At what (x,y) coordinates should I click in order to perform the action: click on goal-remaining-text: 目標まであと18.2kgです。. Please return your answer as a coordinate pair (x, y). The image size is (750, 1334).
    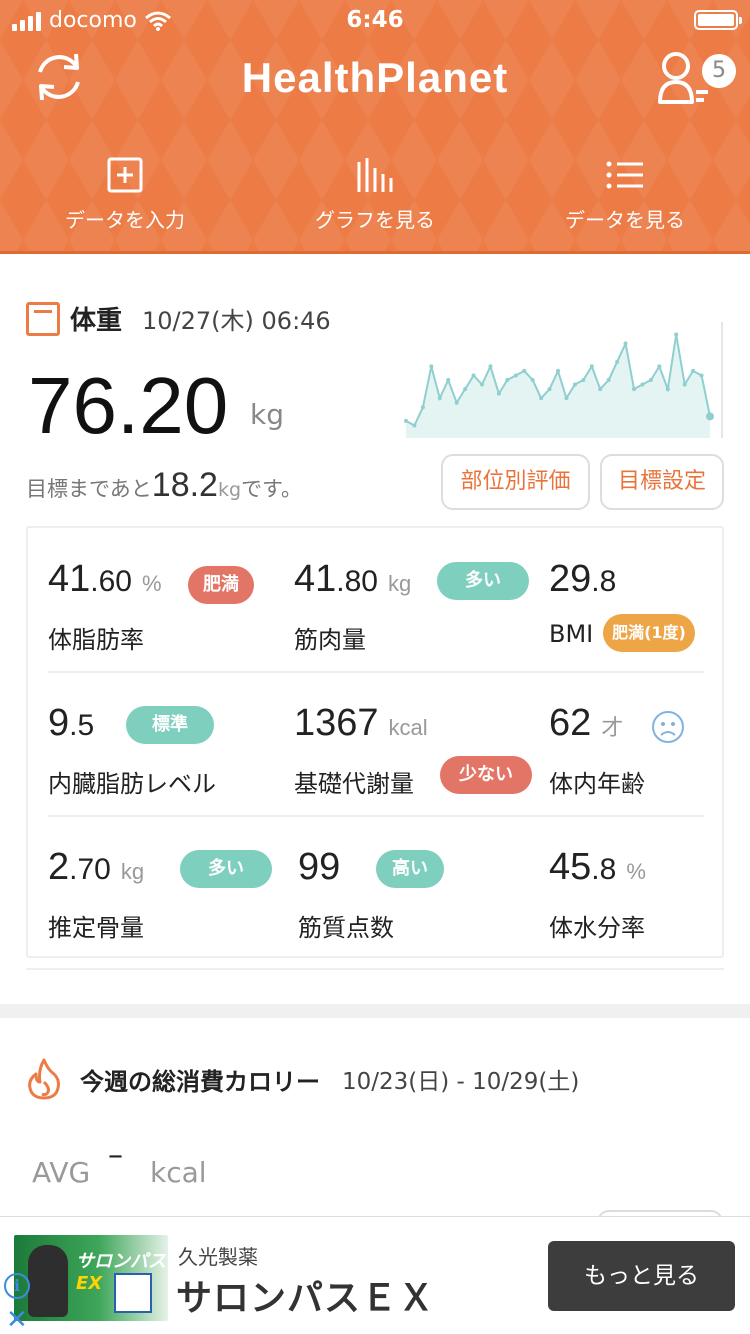
    Looking at the image, I should click on (164, 485).